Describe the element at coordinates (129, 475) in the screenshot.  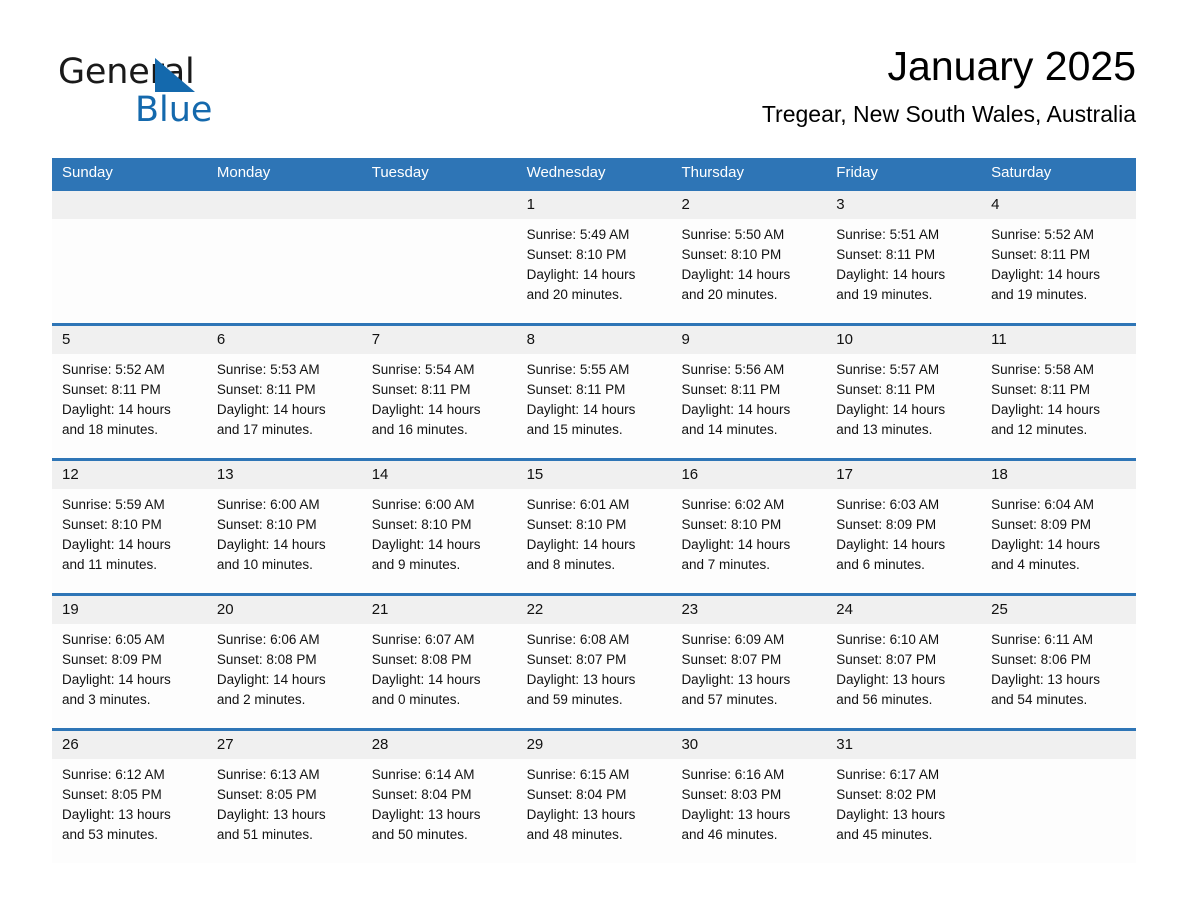
I see `day-number-band: 12` at that location.